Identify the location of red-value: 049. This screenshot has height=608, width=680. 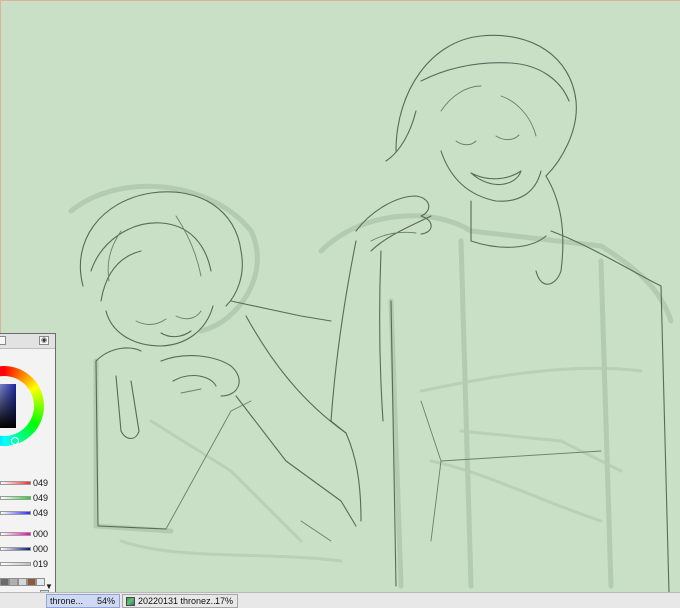
(42, 483).